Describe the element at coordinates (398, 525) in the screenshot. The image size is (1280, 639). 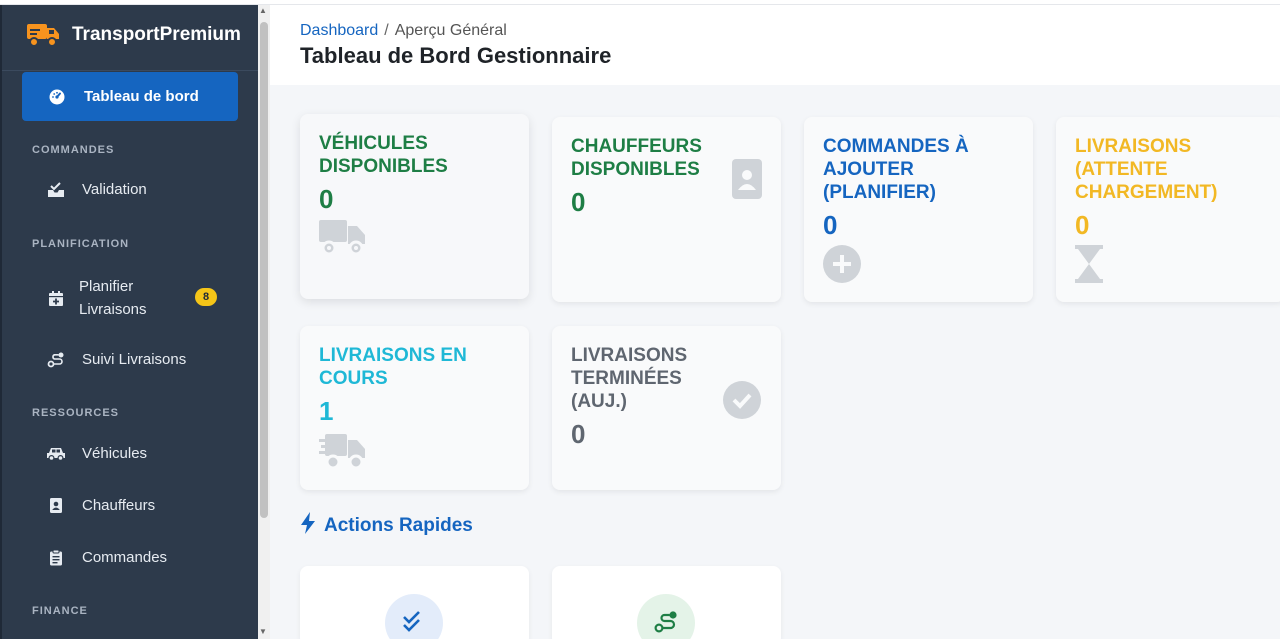
I see `quick-actions-label: Actions Rapides` at that location.